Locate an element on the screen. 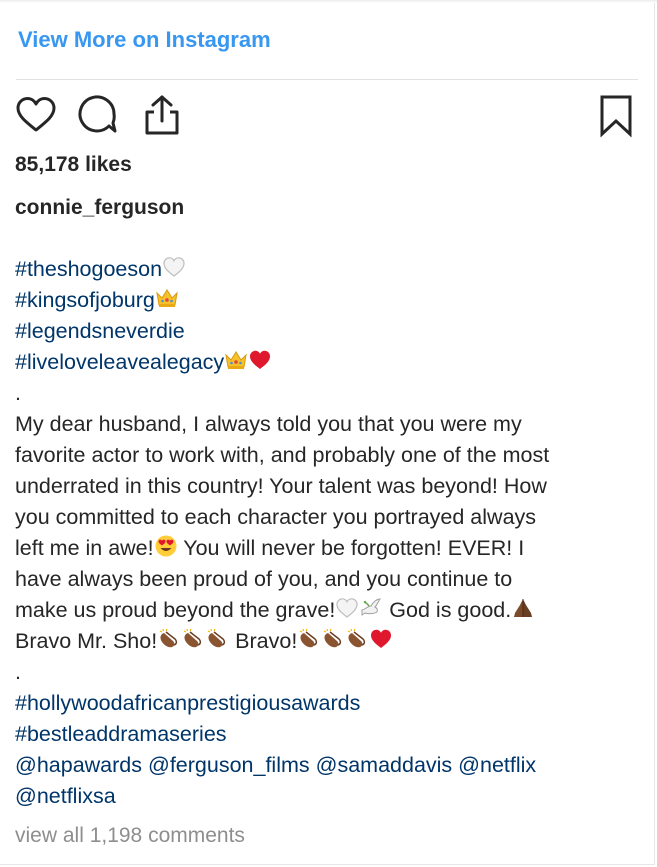  top-edge-shadow is located at coordinates (328, 1).